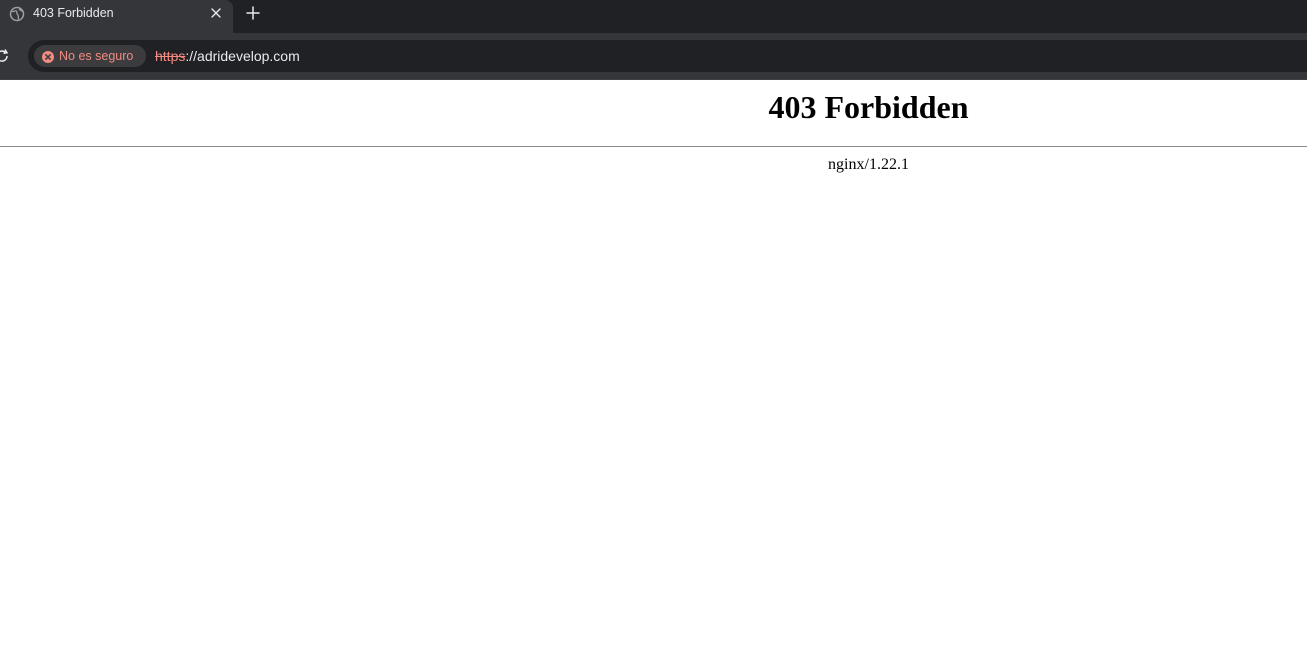  What do you see at coordinates (96, 56) in the screenshot?
I see `security-label: No es seguro` at bounding box center [96, 56].